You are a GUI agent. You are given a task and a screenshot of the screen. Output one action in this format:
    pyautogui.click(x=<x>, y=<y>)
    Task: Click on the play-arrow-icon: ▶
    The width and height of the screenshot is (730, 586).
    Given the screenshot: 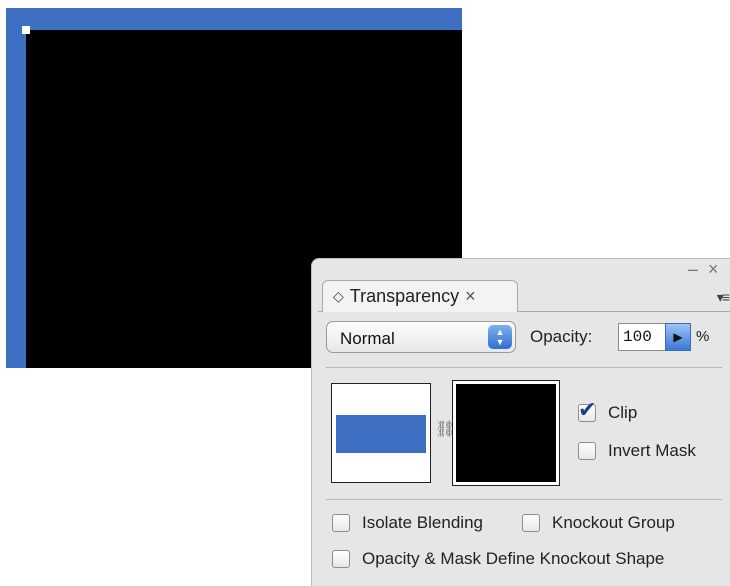 What is the action you would take?
    pyautogui.click(x=678, y=337)
    